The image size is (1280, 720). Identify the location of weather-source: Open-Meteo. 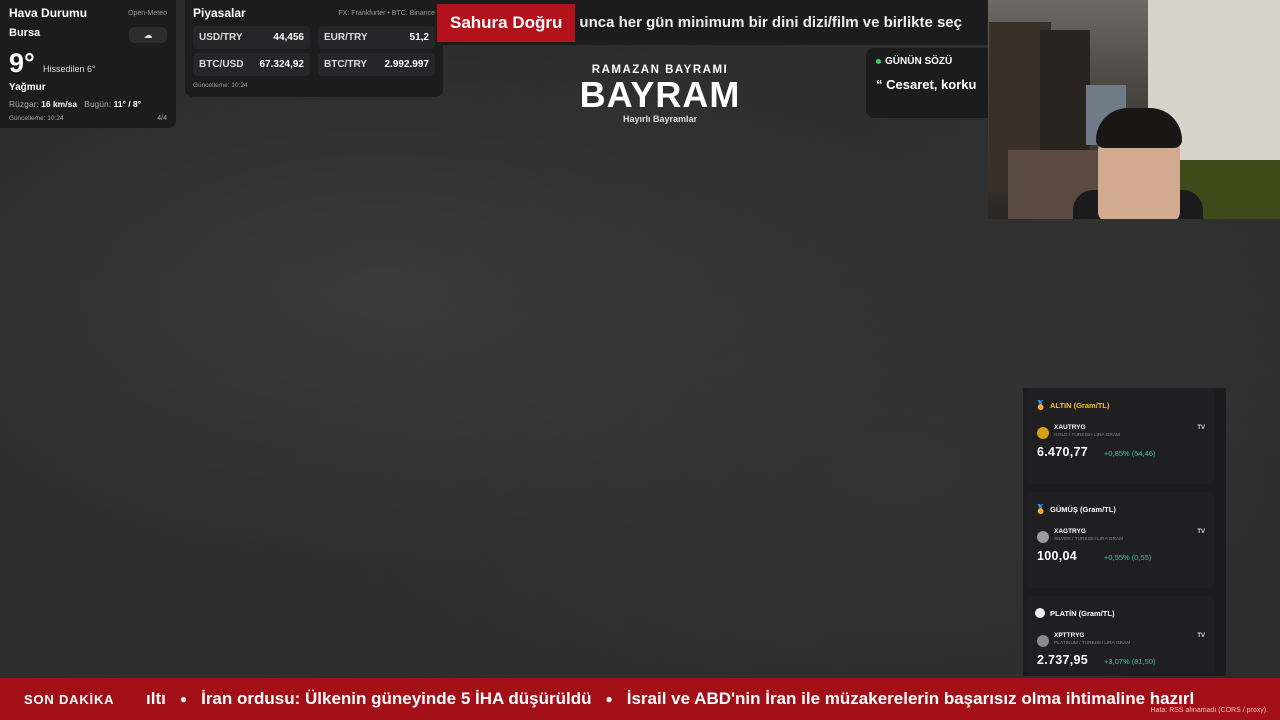
(147, 13).